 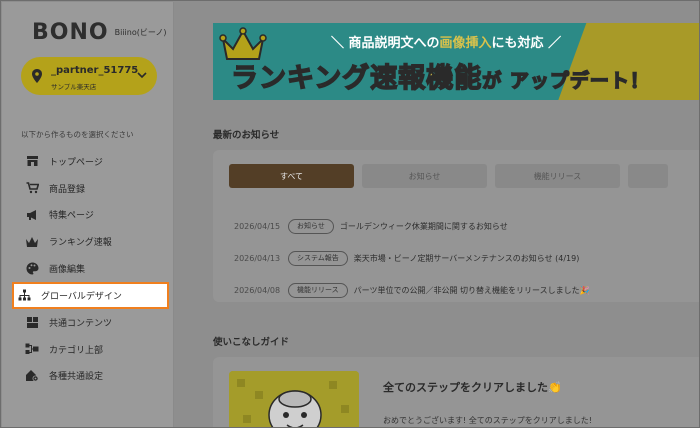 What do you see at coordinates (257, 226) in the screenshot?
I see `news-date: 2026/04/15` at bounding box center [257, 226].